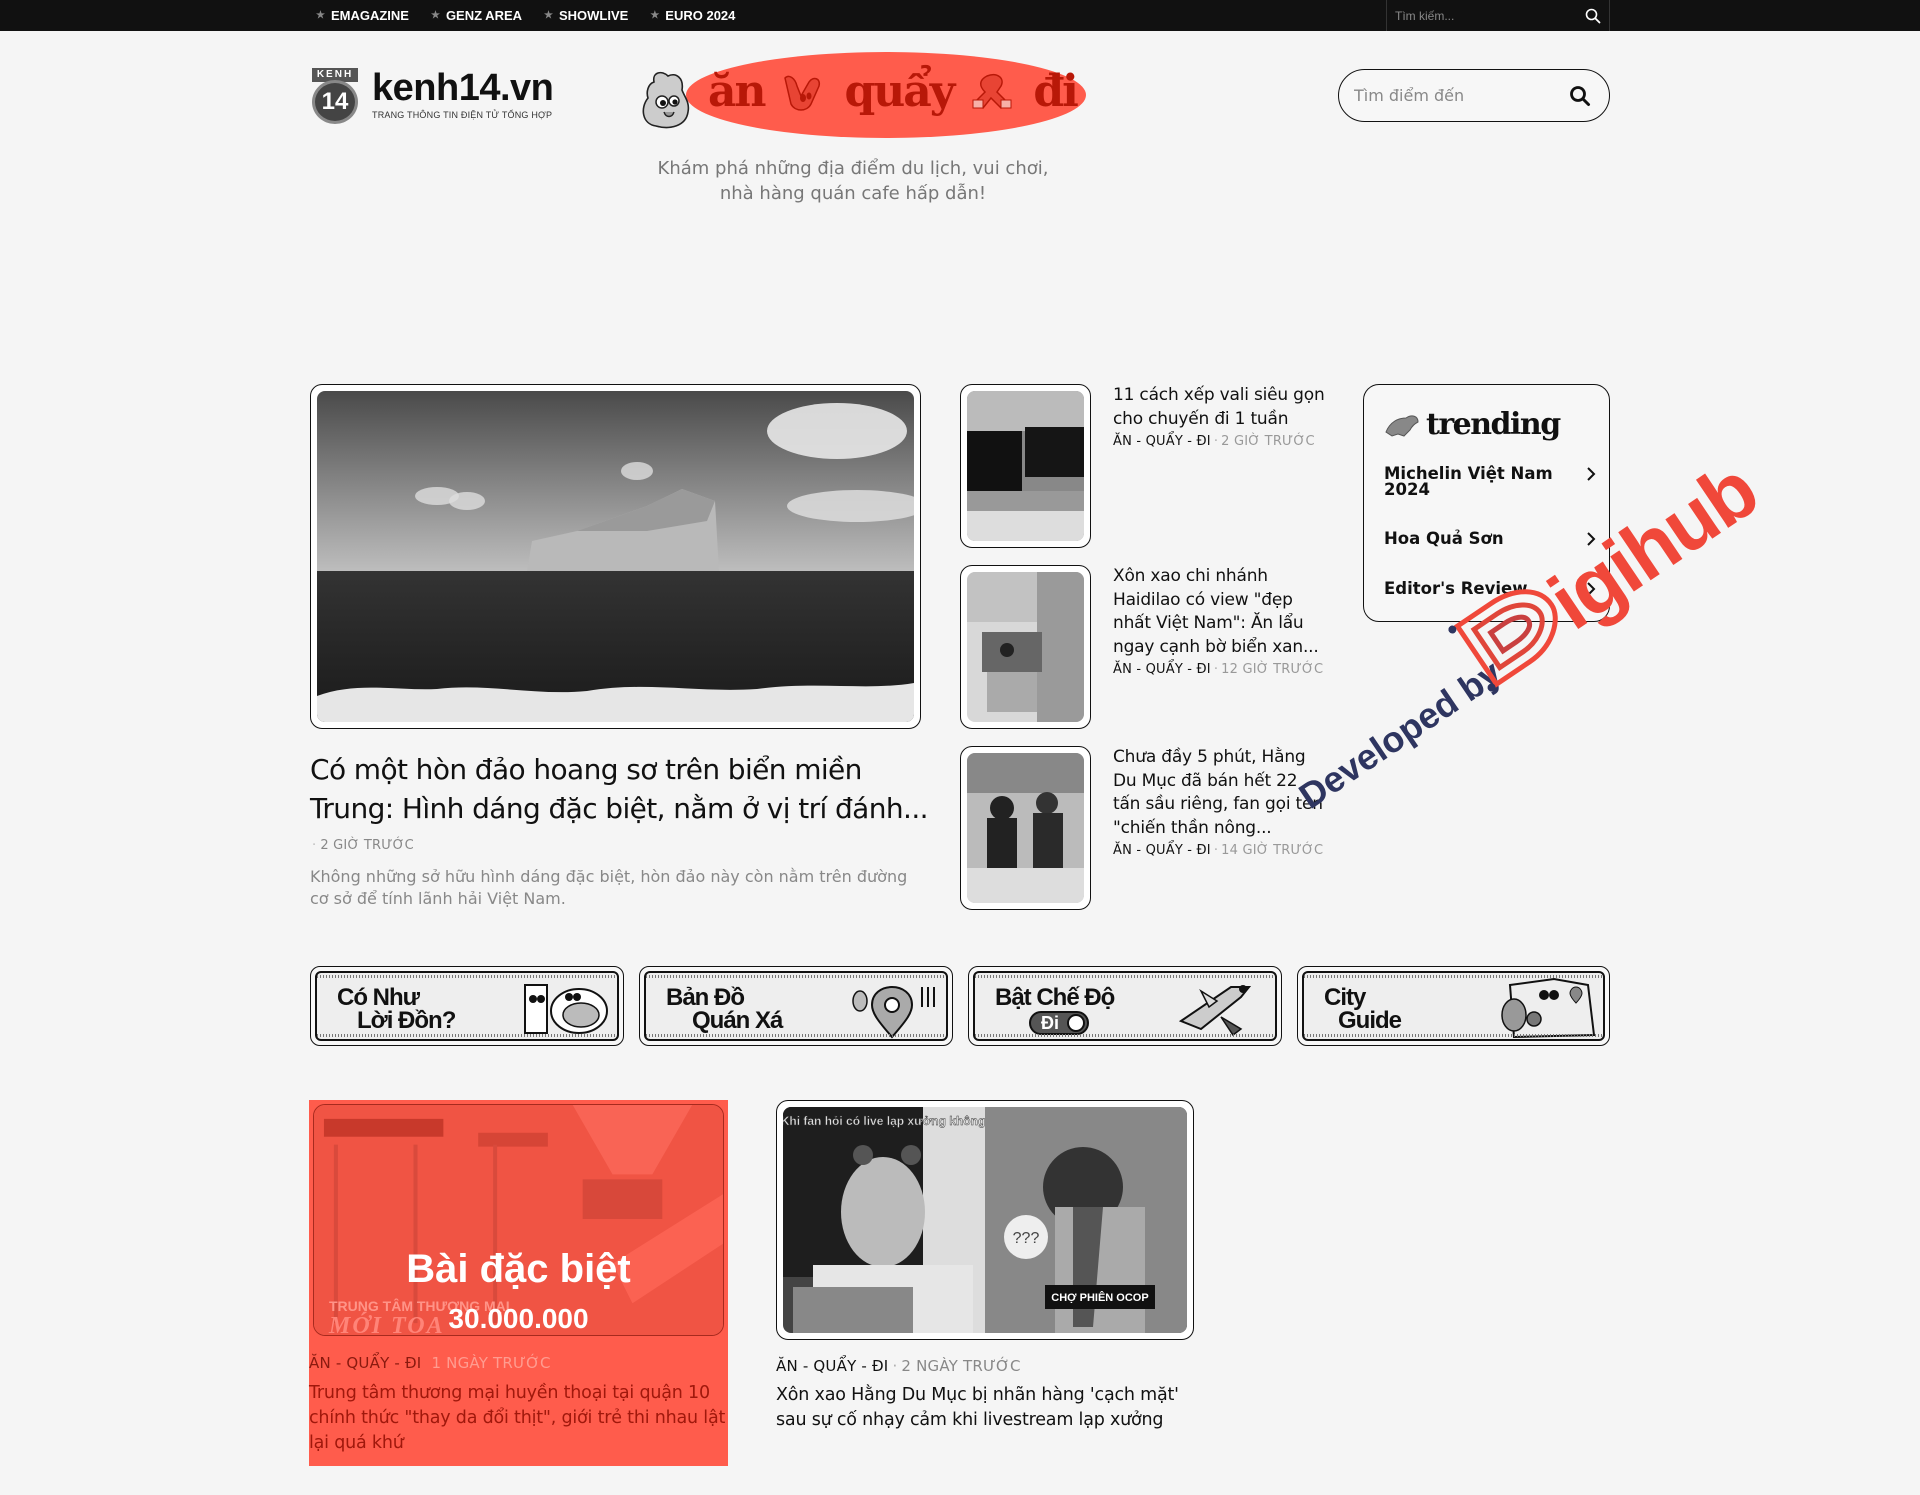  Describe the element at coordinates (1468, 481) in the screenshot. I see `trending-item-label: Michelin Việt Nam 2024` at that location.